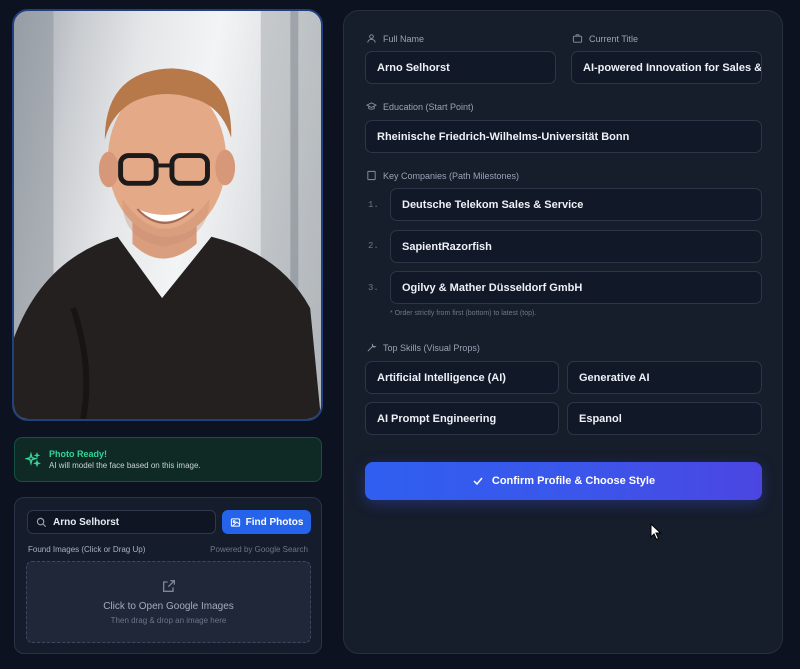  I want to click on confirm-profile-label: Confirm Profile & Choose Style, so click(573, 481).